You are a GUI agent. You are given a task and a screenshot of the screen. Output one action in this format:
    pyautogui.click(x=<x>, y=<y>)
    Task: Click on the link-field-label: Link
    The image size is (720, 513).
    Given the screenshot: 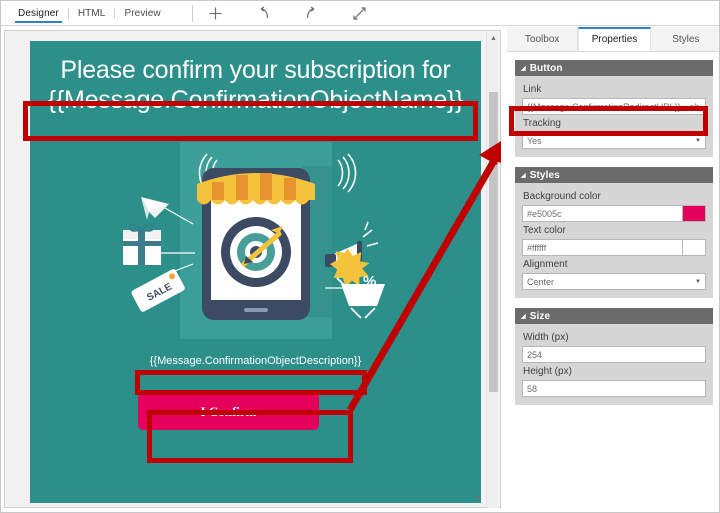 What is the action you would take?
    pyautogui.click(x=532, y=89)
    